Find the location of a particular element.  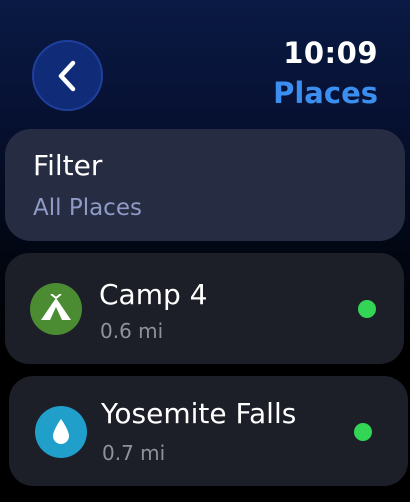

place-name: Yosemite Falls is located at coordinates (199, 413).